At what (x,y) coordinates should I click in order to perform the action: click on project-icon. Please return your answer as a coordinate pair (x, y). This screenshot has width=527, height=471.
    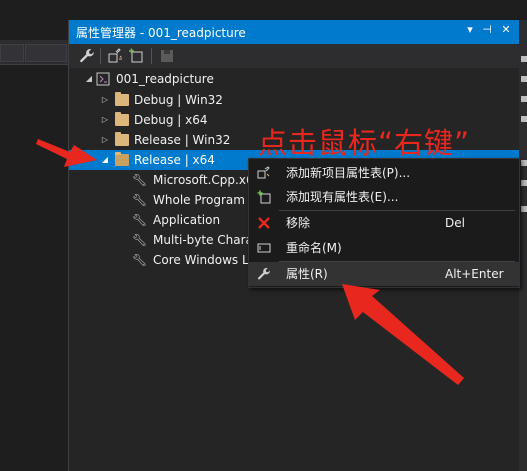
    Looking at the image, I should click on (103, 79).